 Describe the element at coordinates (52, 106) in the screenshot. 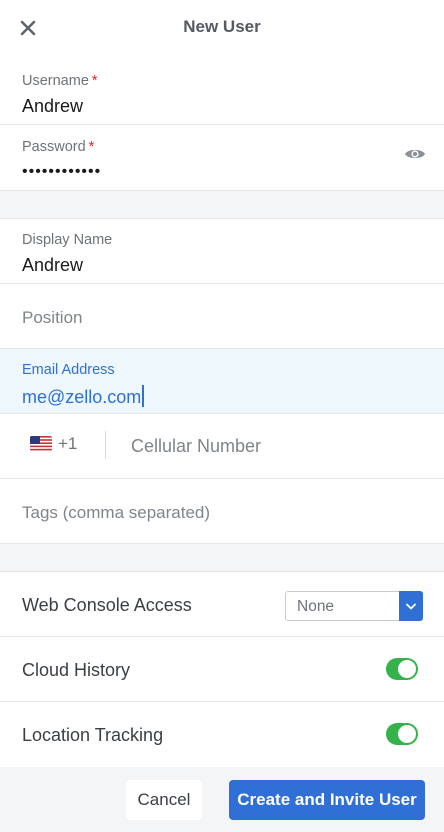

I see `username-input: Andrew` at that location.